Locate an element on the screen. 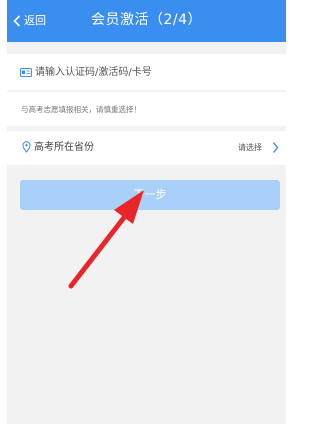 The image size is (320, 424). hint-section: 与高考志愿填报相关，请慎重选择！ is located at coordinates (146, 109).